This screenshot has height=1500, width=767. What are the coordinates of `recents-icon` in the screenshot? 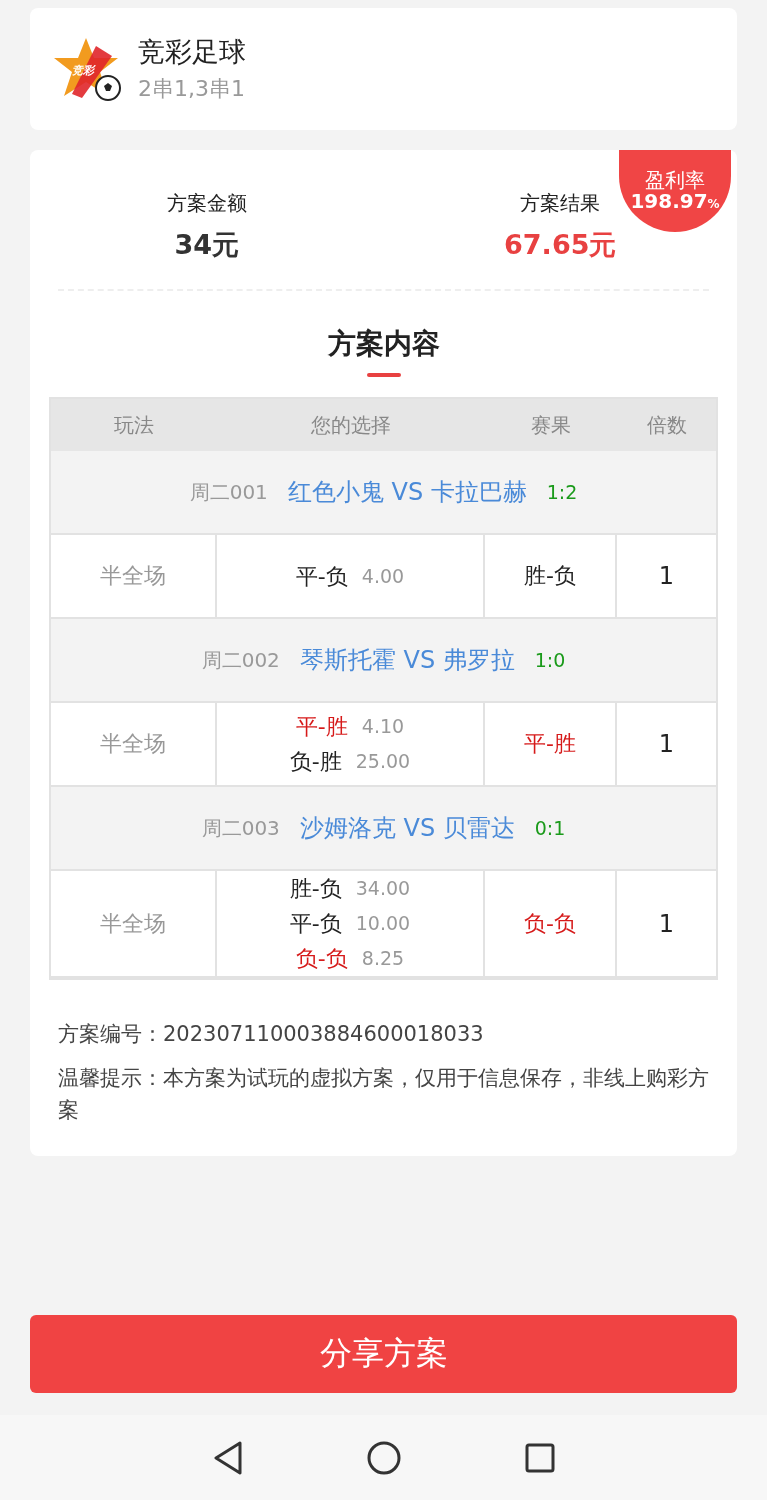 It's located at (540, 1457).